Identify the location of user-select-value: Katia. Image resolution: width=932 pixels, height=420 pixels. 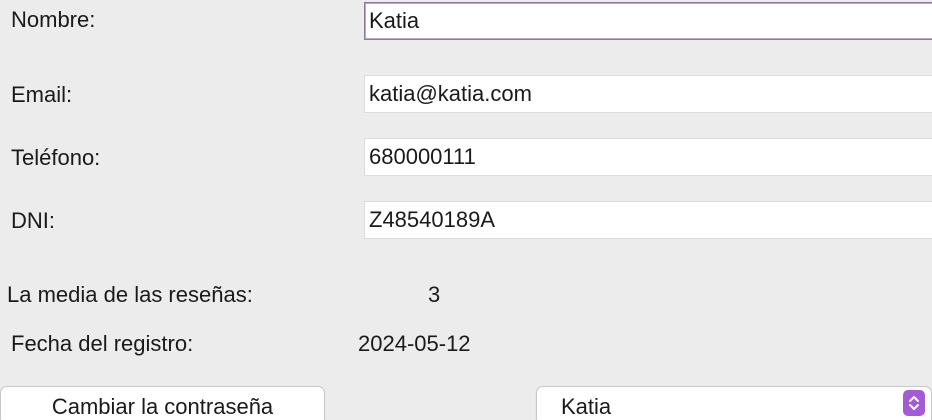
(586, 406).